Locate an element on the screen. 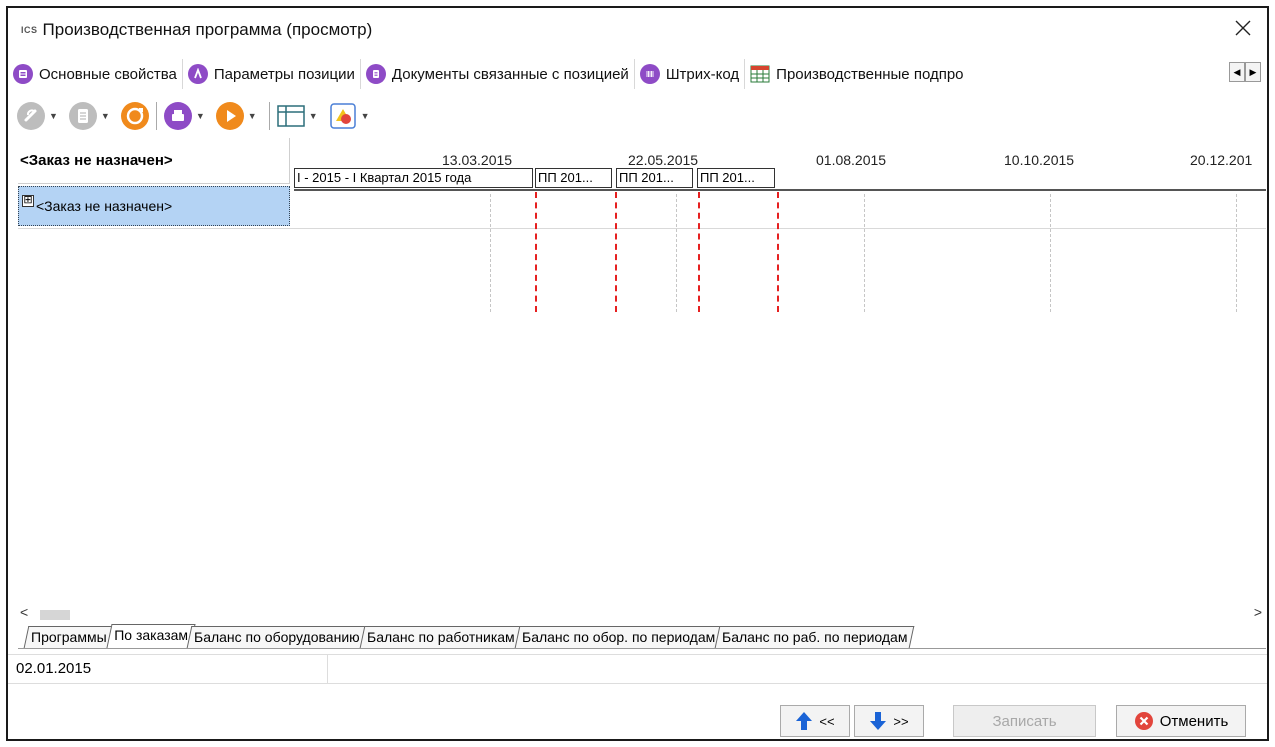  tab-label: Параметры позиции is located at coordinates (284, 74).